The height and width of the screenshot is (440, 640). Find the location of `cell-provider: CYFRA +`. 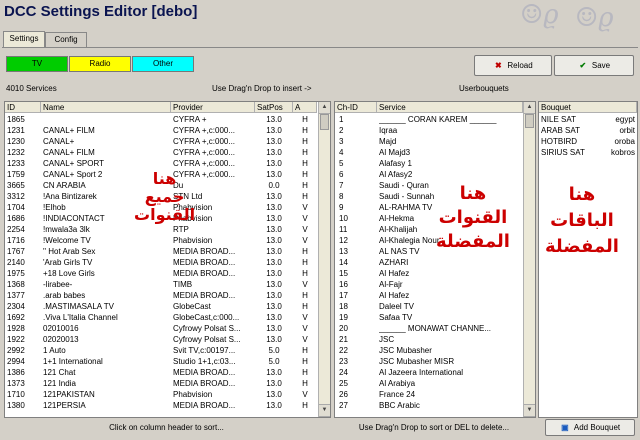

cell-provider: CYFRA + is located at coordinates (190, 119).